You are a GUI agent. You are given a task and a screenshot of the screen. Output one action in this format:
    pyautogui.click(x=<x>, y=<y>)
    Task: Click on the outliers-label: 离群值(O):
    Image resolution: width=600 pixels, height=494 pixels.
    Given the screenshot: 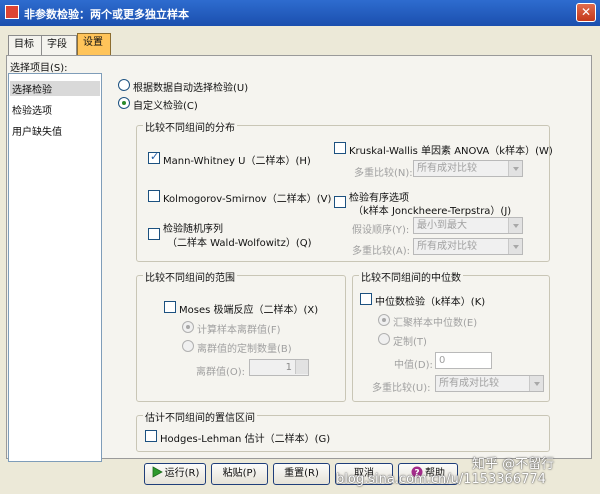 What is the action you would take?
    pyautogui.click(x=221, y=372)
    